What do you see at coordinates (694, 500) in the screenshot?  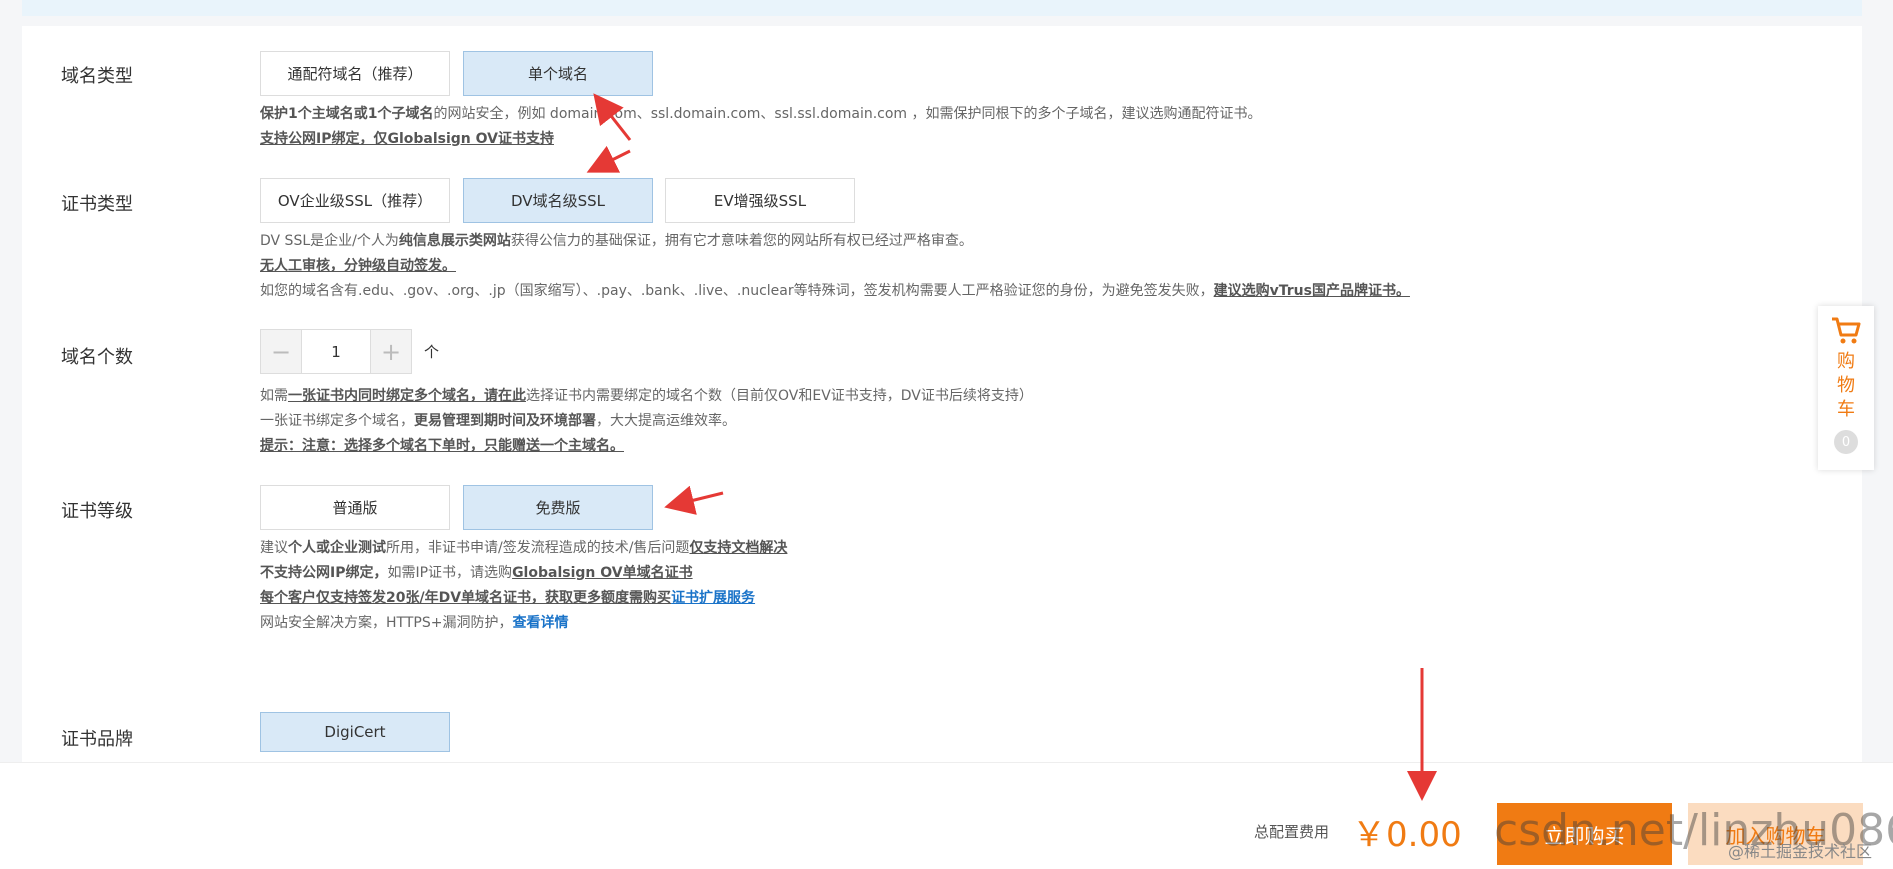 I see `arrow-to-free-edition` at bounding box center [694, 500].